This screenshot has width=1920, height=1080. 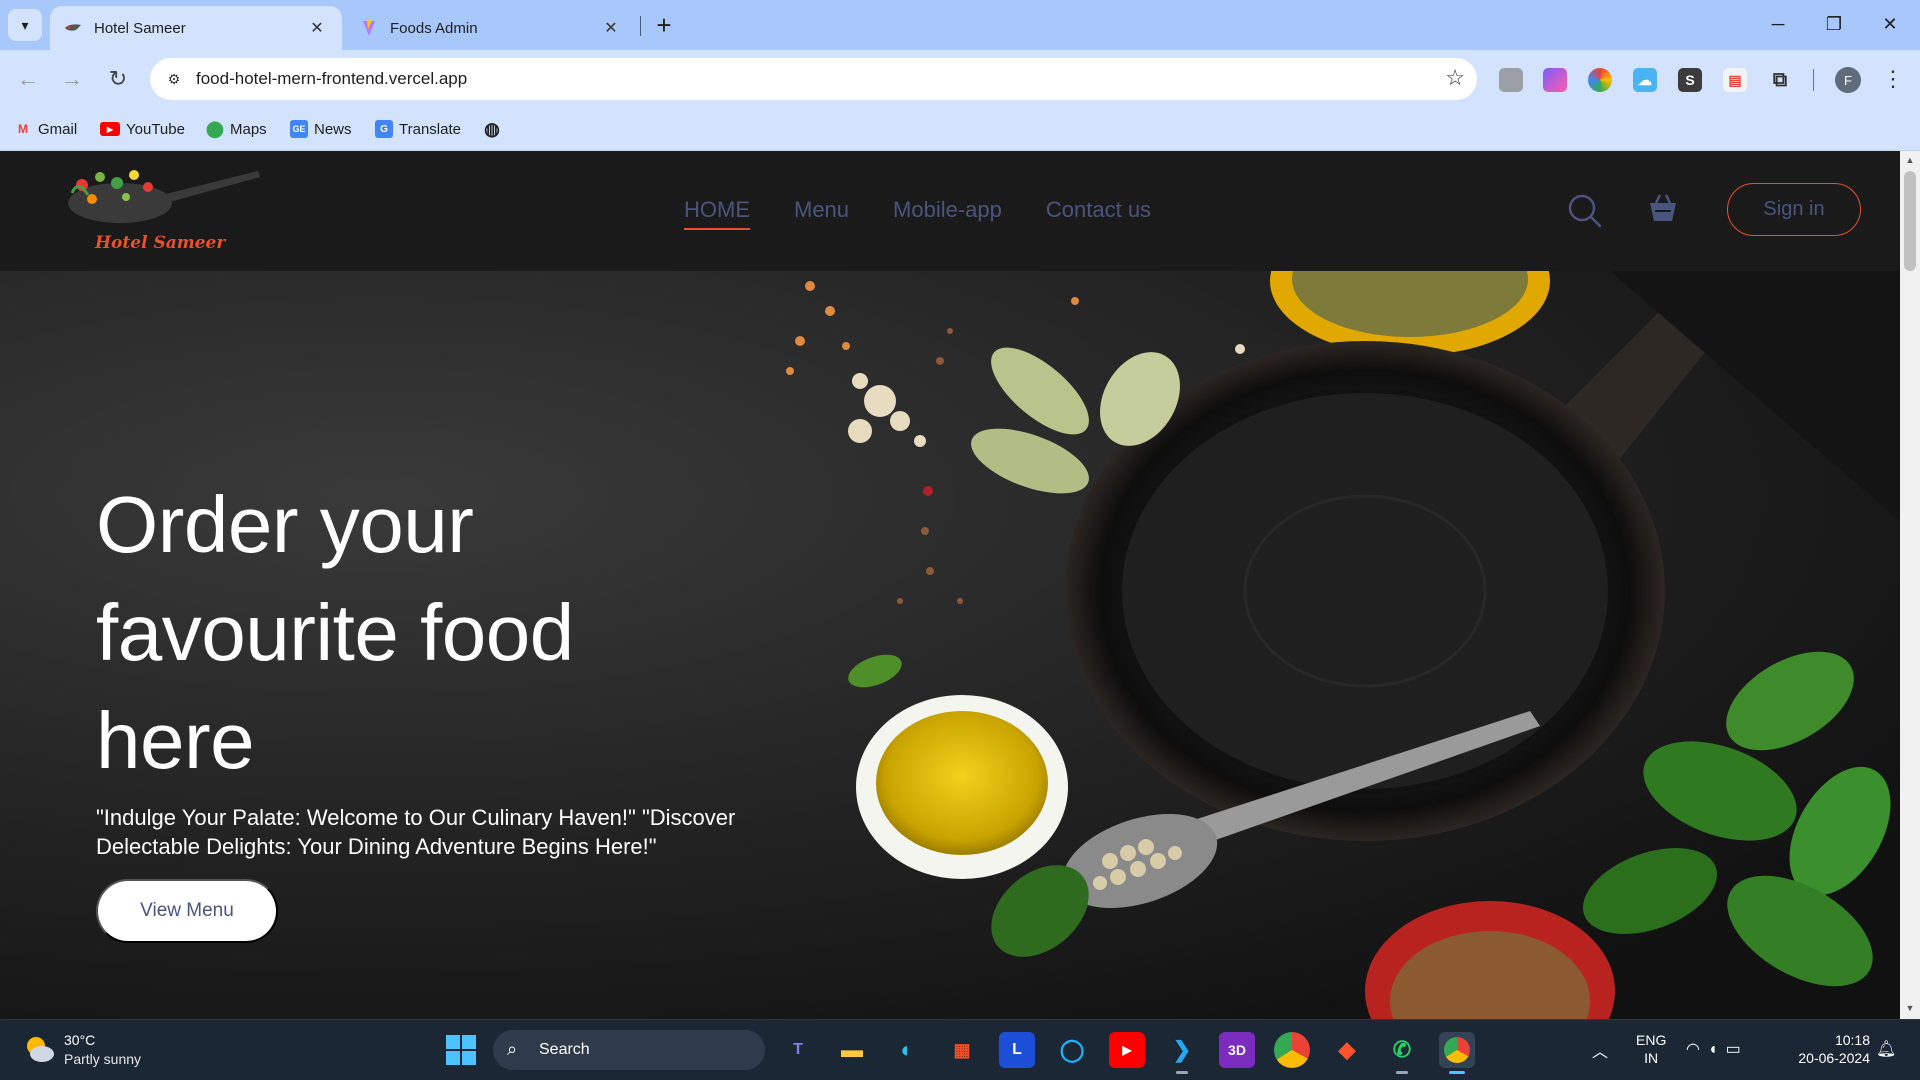 What do you see at coordinates (1585, 211) in the screenshot?
I see `search-icon` at bounding box center [1585, 211].